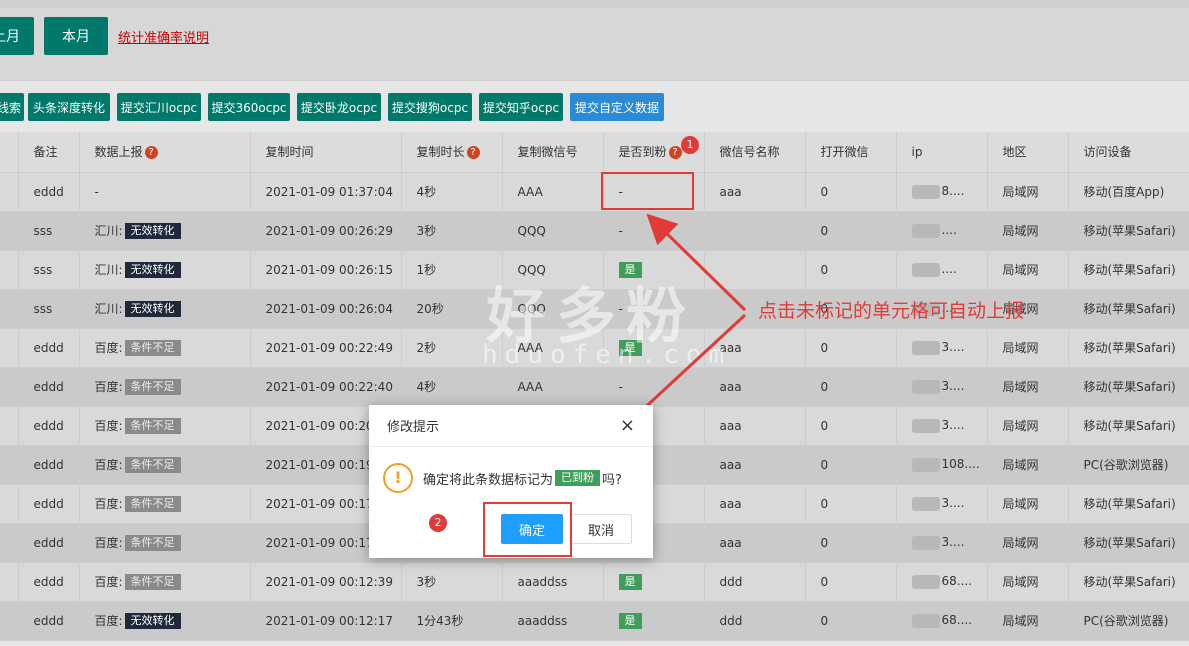 This screenshot has height=646, width=1189. I want to click on dialog-title: 修改提示, so click(413, 427).